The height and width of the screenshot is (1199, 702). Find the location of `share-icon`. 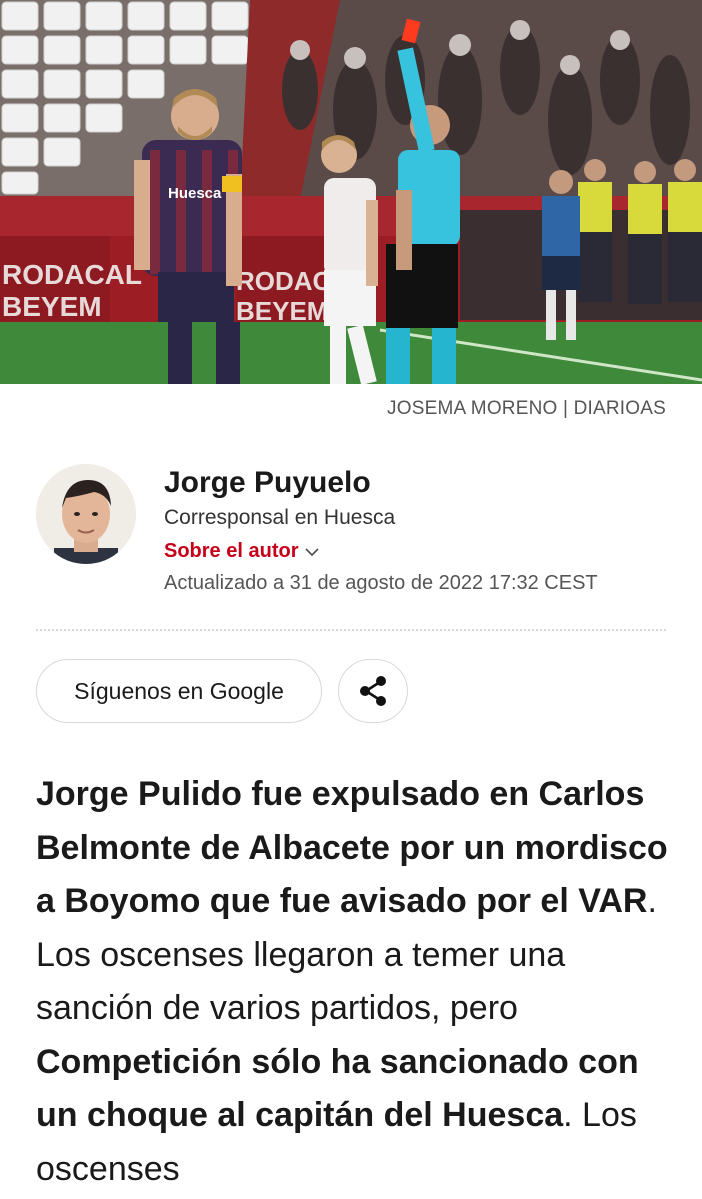

share-icon is located at coordinates (373, 691).